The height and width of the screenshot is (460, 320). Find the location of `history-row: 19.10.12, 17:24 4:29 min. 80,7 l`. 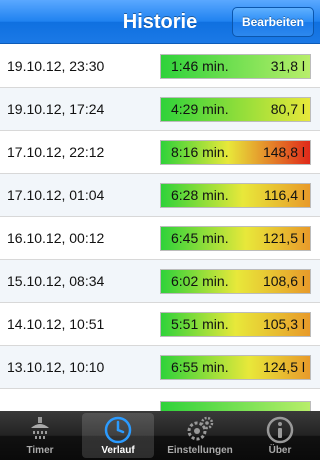

history-row: 19.10.12, 17:24 4:29 min. 80,7 l is located at coordinates (160, 109).